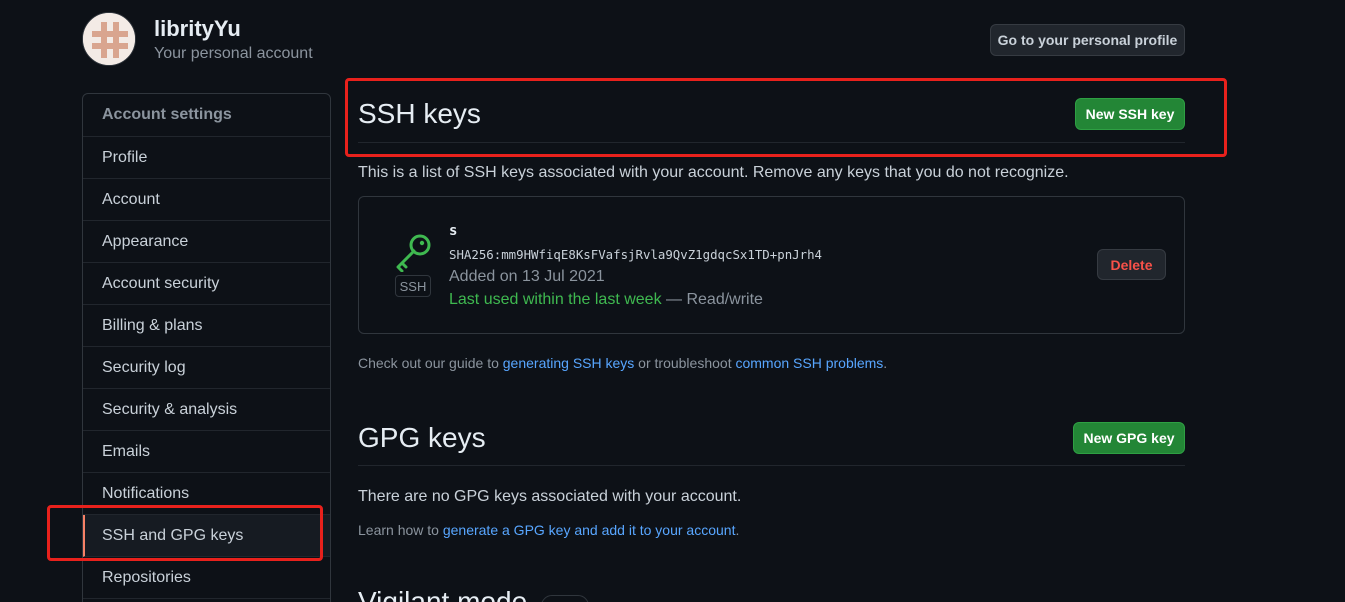 This screenshot has width=1345, height=602. I want to click on sidebar-item-repositories: Repositories, so click(206, 578).